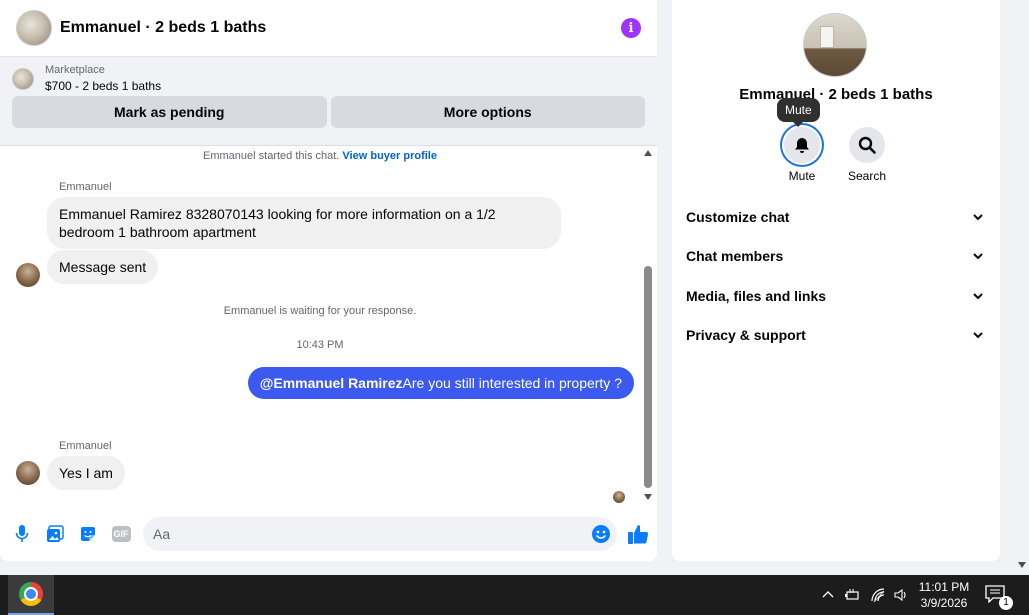 Image resolution: width=1029 pixels, height=615 pixels. What do you see at coordinates (22, 534) in the screenshot?
I see `microphone-icon` at bounding box center [22, 534].